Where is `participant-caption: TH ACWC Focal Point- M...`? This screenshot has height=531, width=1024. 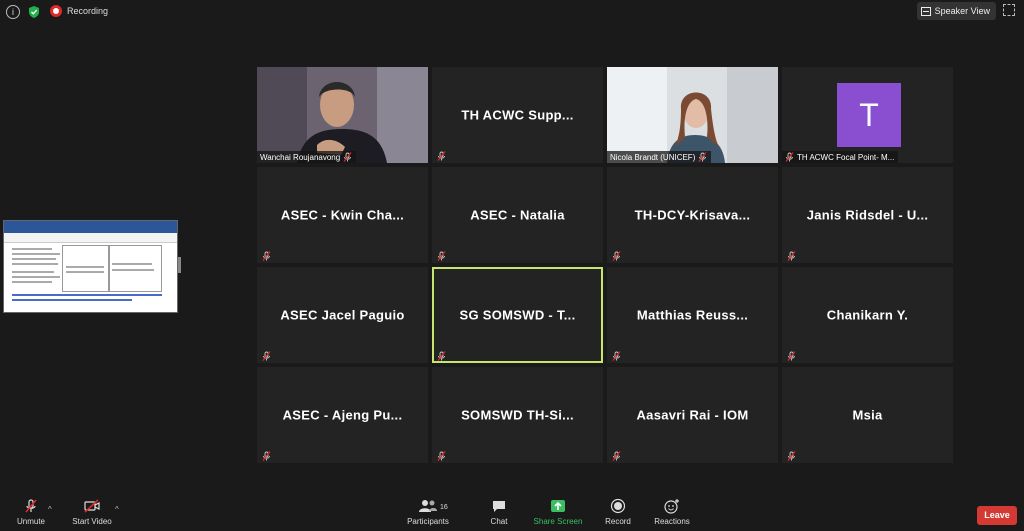 participant-caption: TH ACWC Focal Point- M... is located at coordinates (840, 157).